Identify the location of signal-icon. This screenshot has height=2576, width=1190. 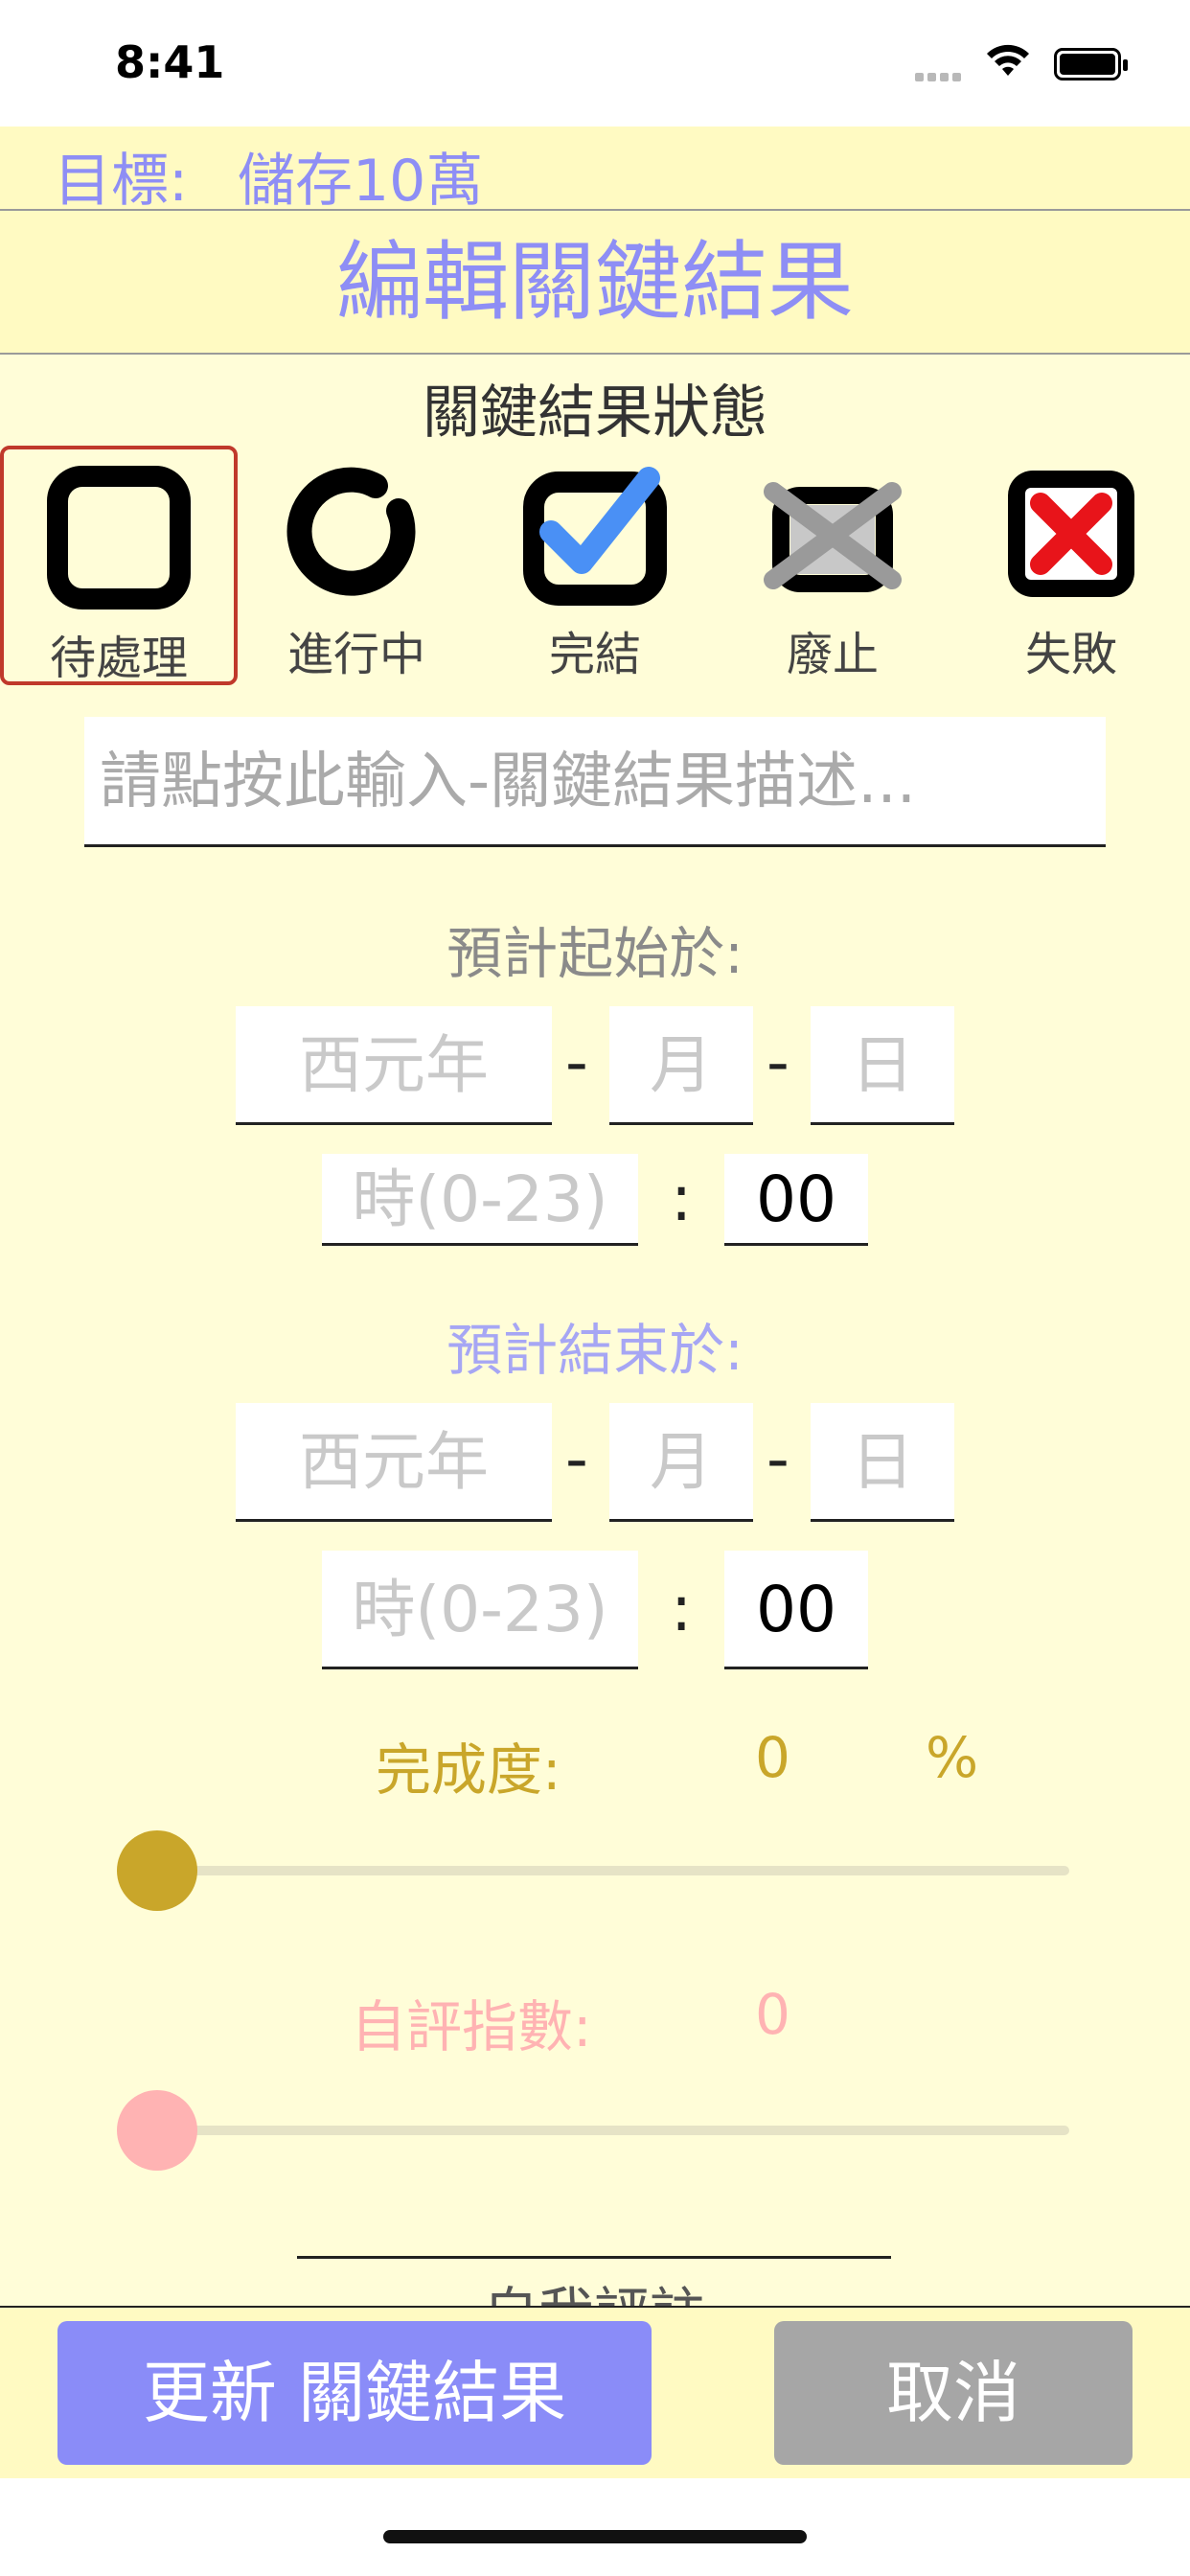
(940, 76).